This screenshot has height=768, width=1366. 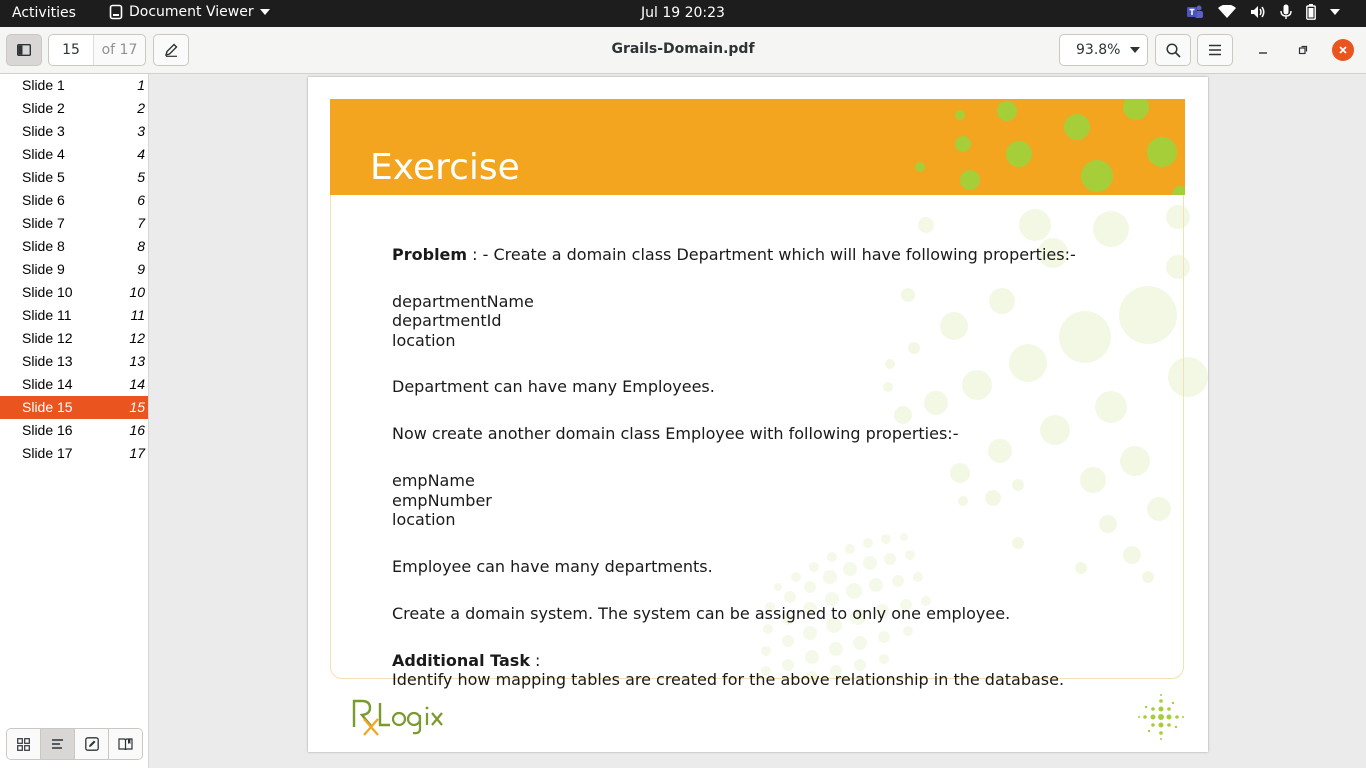 I want to click on page-selector: 15 of 17, so click(x=97, y=50).